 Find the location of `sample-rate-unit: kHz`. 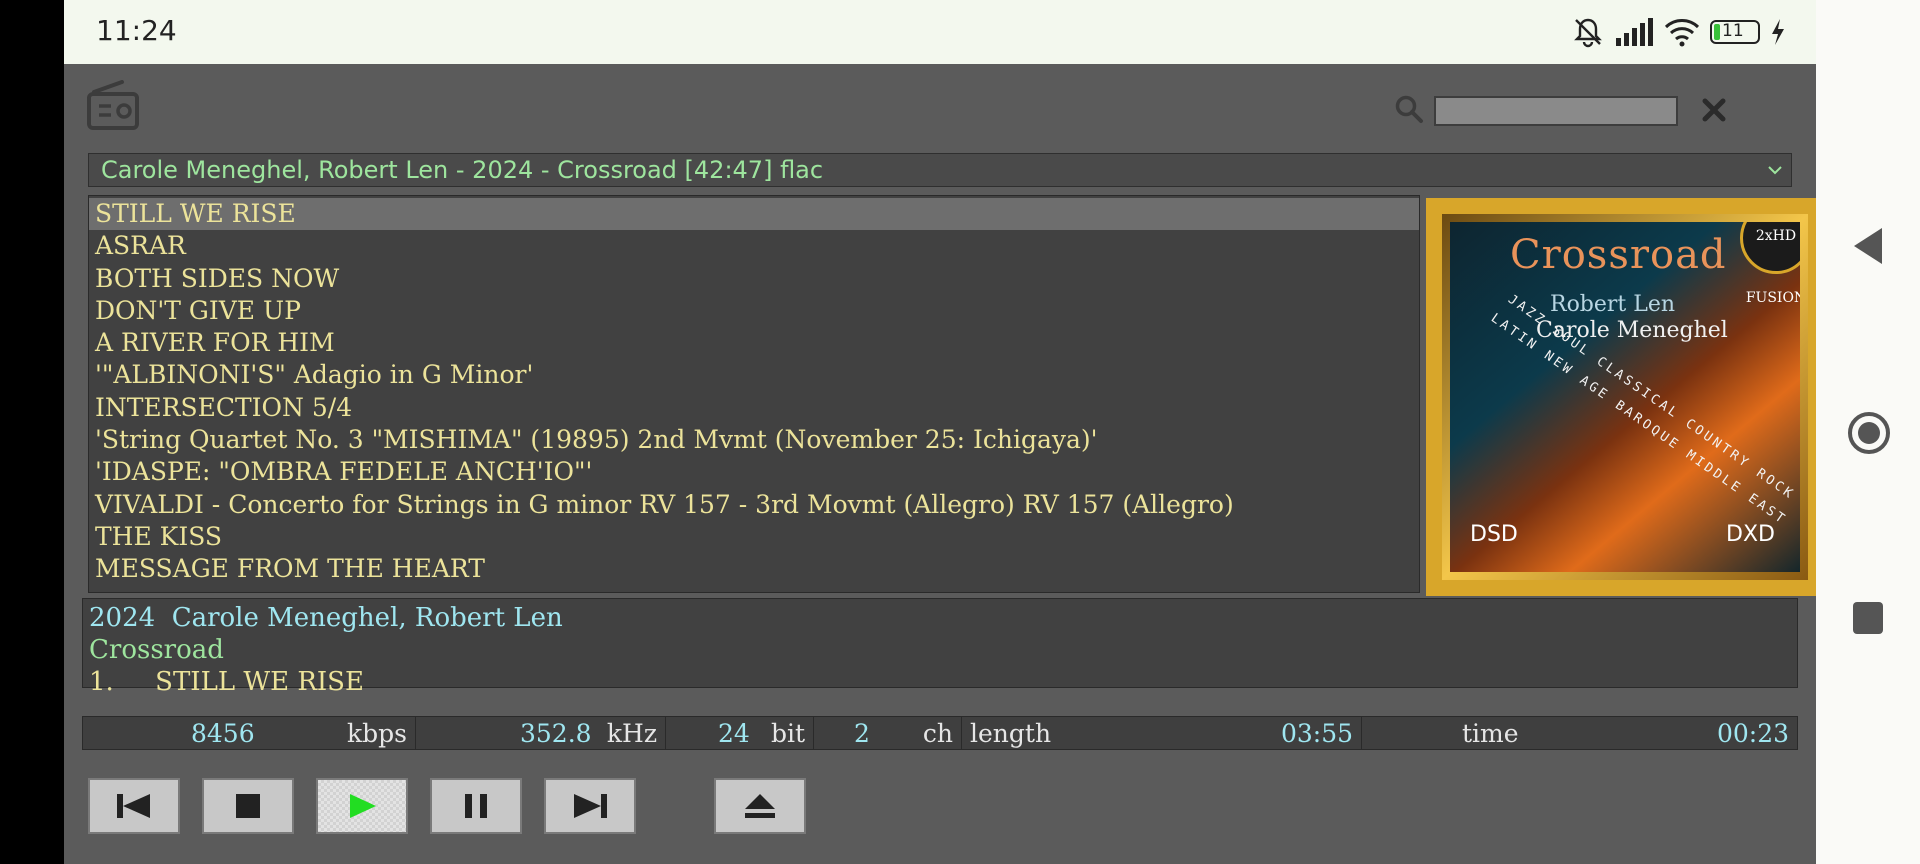

sample-rate-unit: kHz is located at coordinates (631, 733).